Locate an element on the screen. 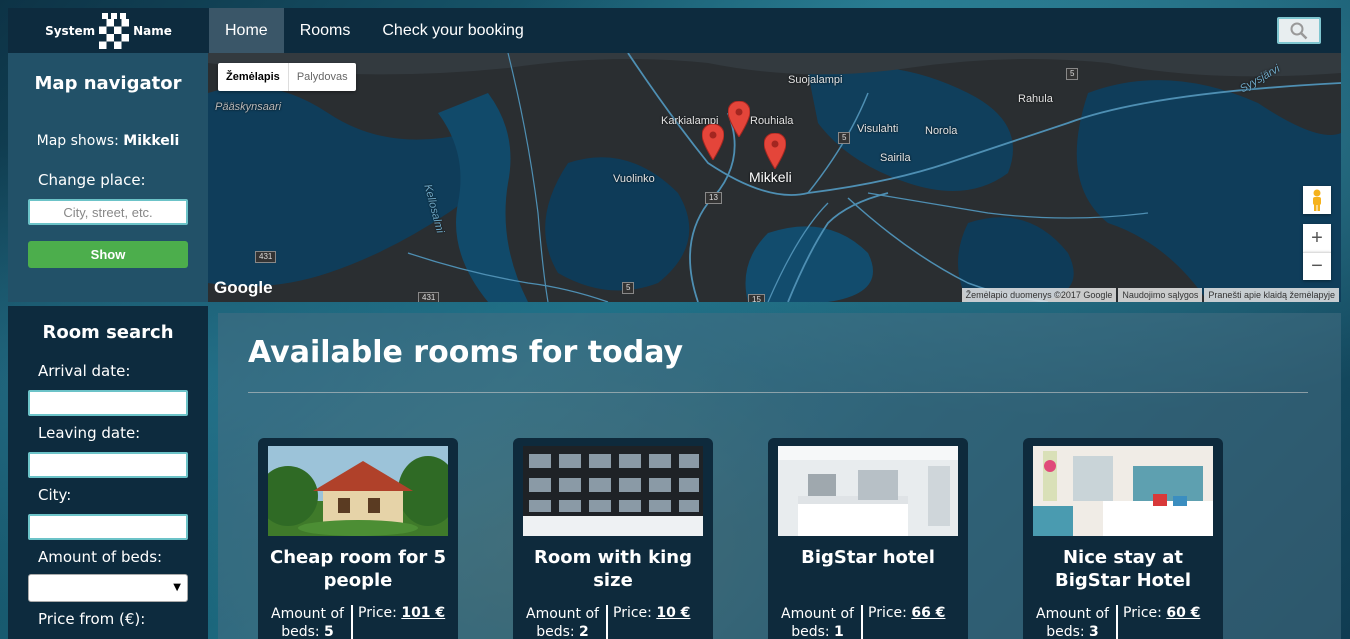 The width and height of the screenshot is (1350, 639). room-card-price: Price: 10 € is located at coordinates (651, 613).